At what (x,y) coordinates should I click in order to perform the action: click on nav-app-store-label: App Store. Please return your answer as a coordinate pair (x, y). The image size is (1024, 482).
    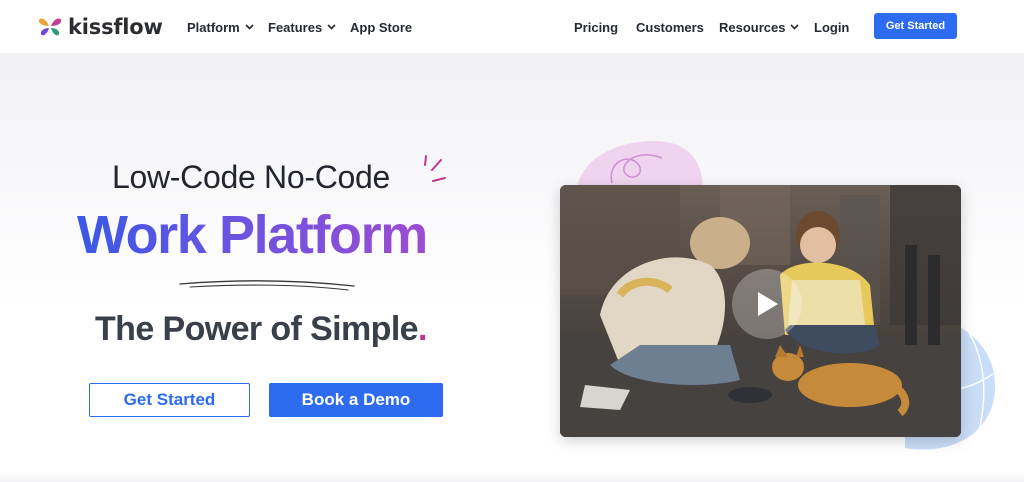
    Looking at the image, I should click on (381, 27).